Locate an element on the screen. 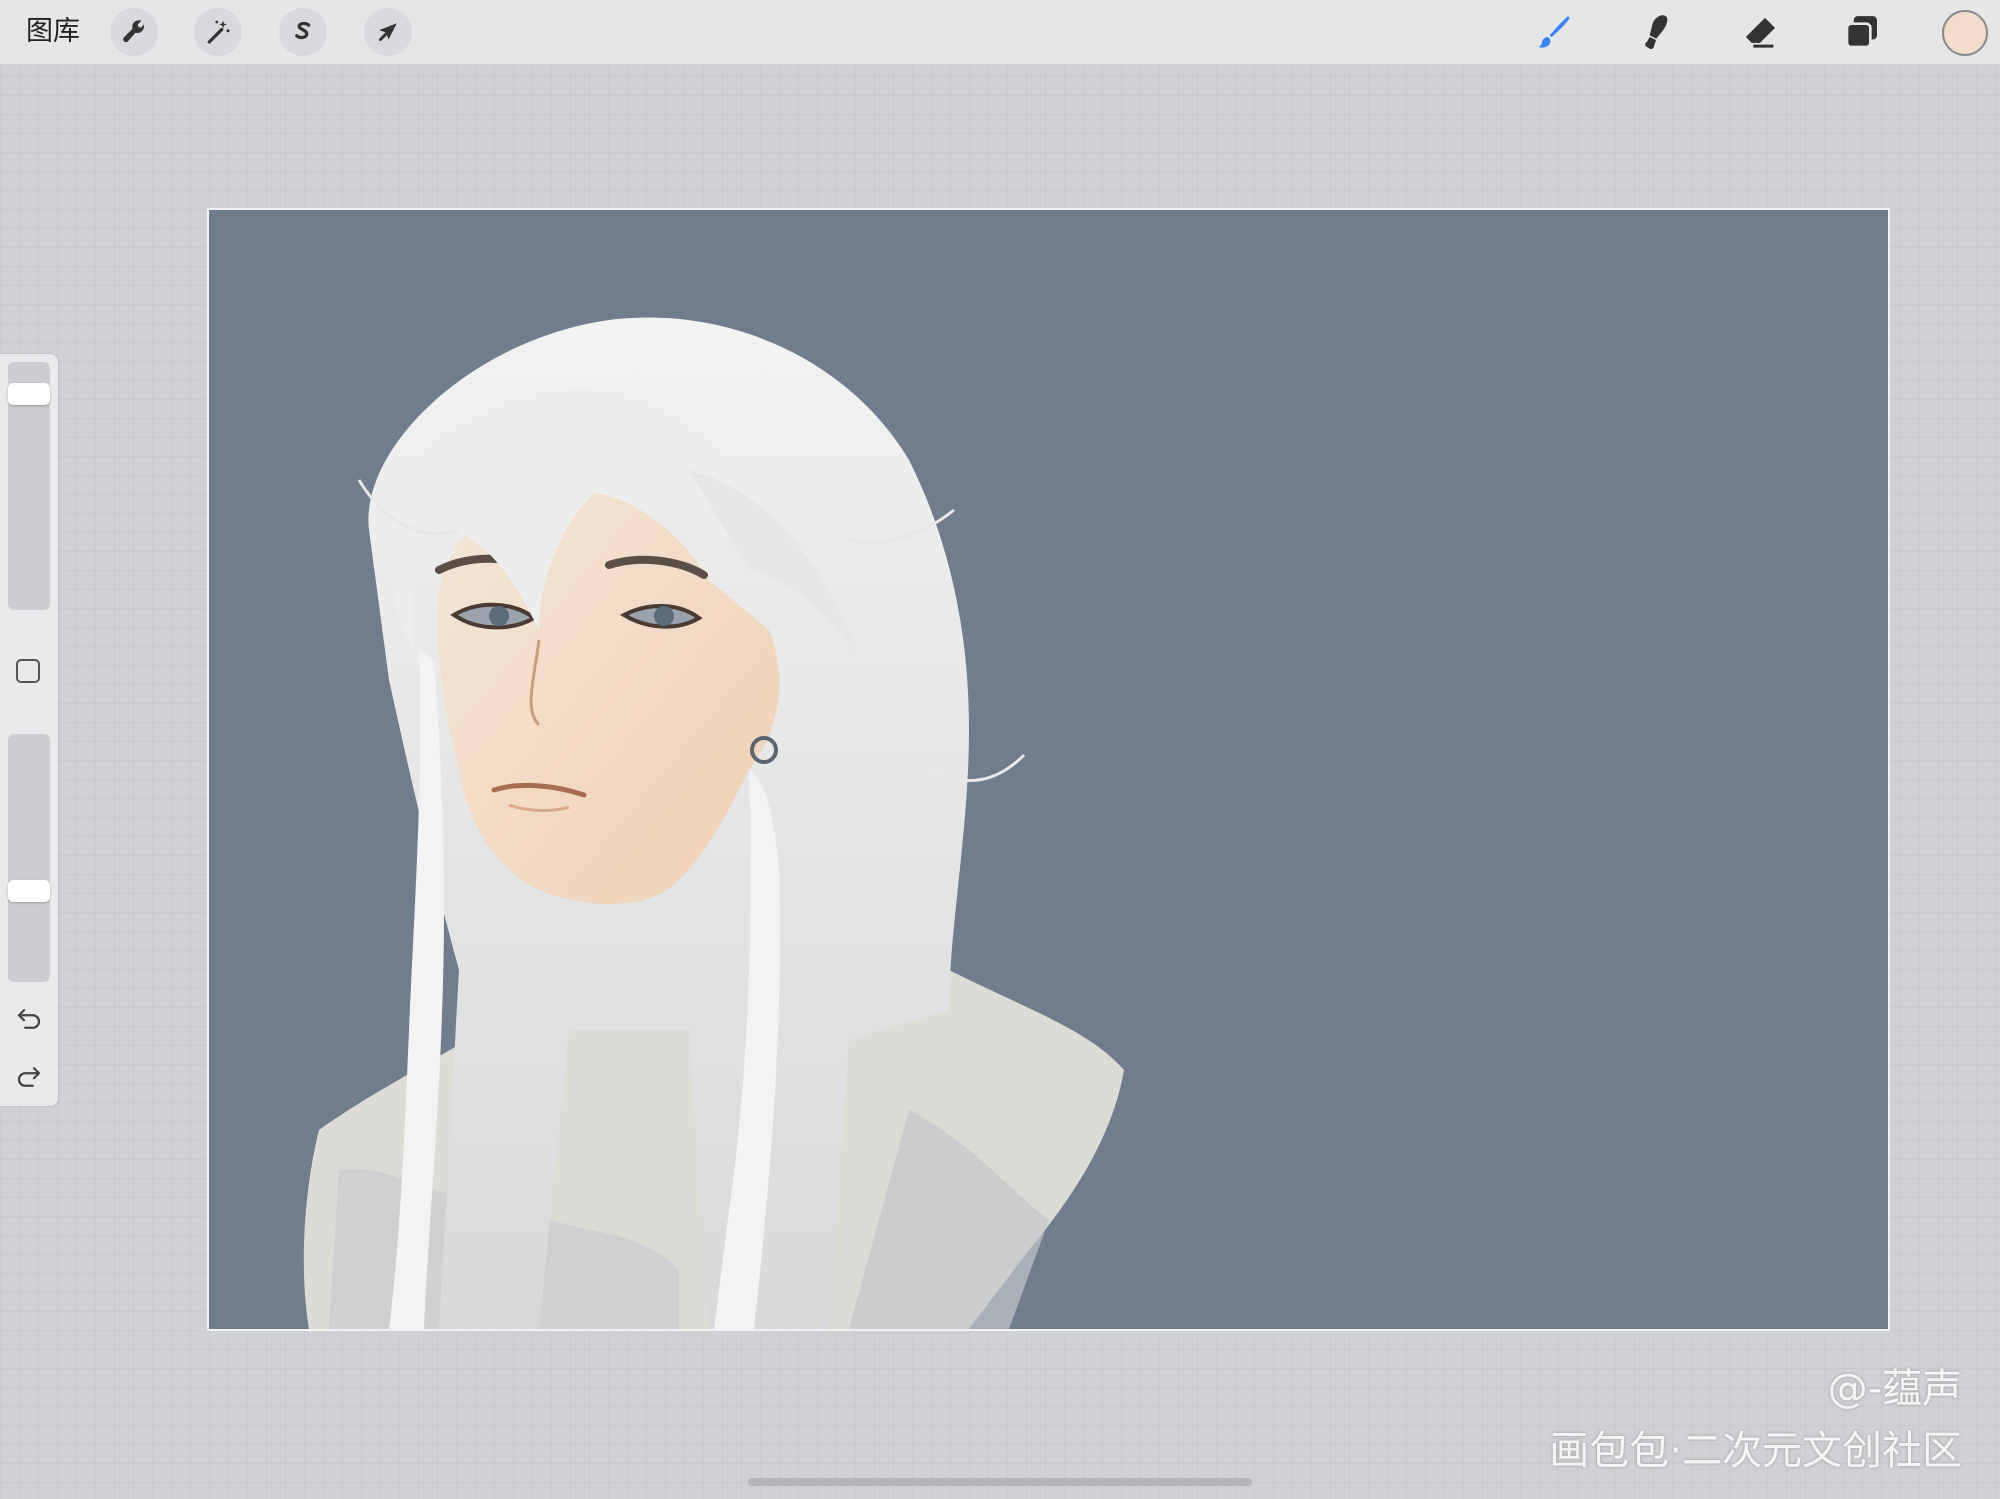  wrench-icon is located at coordinates (134, 31).